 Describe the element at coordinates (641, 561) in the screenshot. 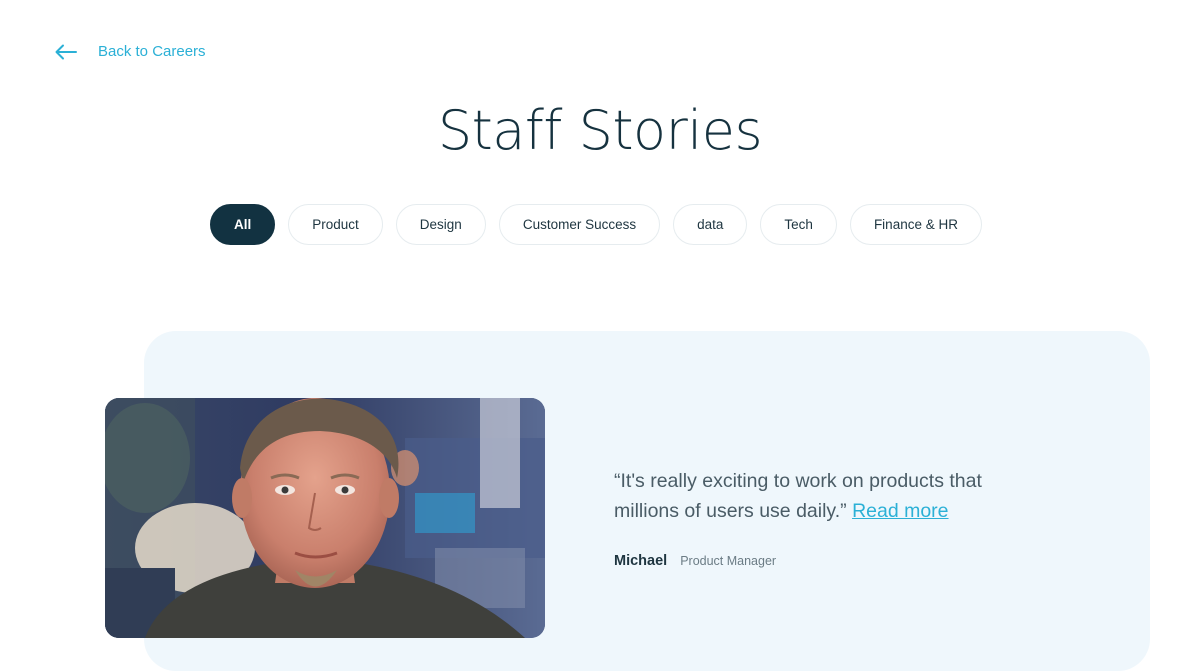

I see `author-name: Michael` at that location.